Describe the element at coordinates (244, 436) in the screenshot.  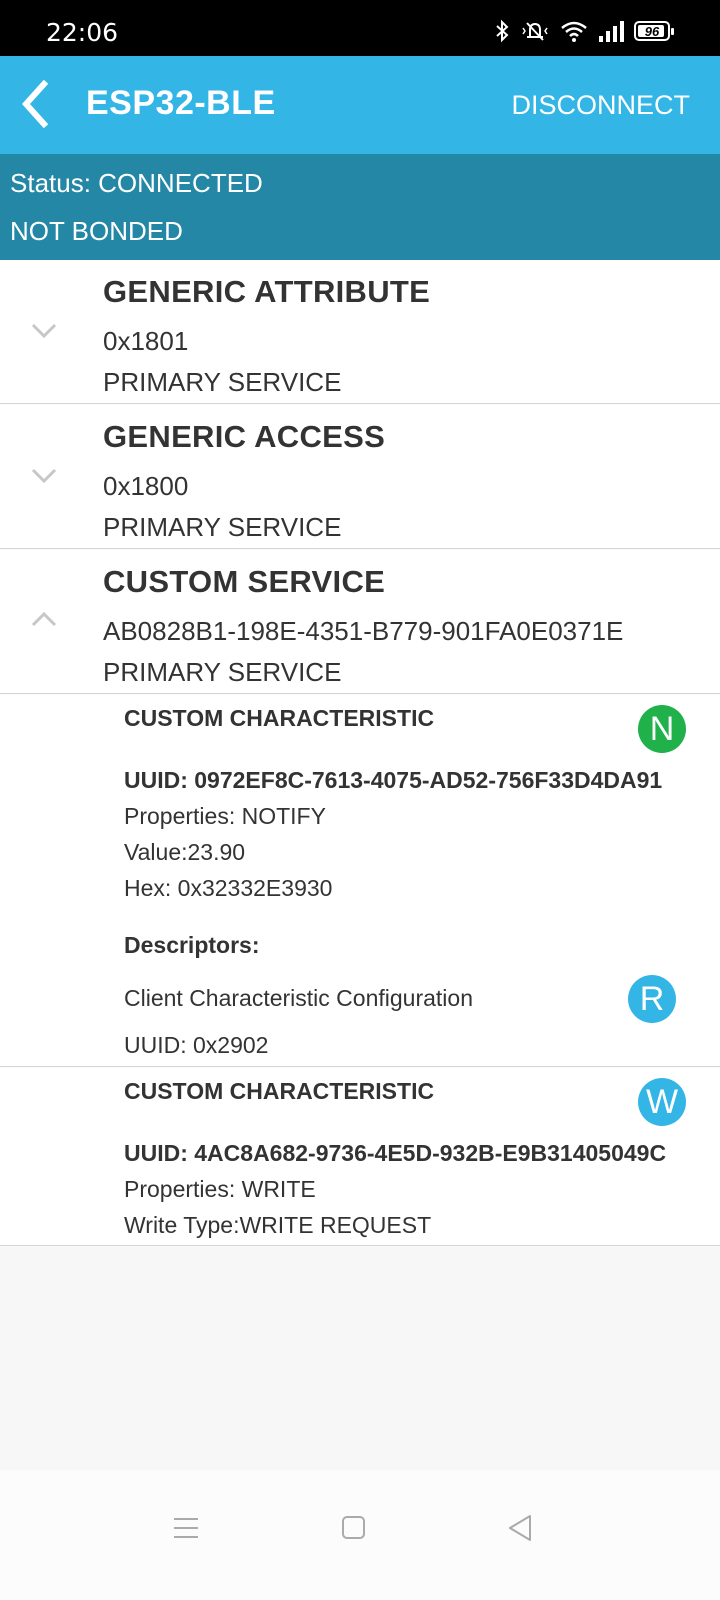
I see `service-name: GENERIC ACCESS` at that location.